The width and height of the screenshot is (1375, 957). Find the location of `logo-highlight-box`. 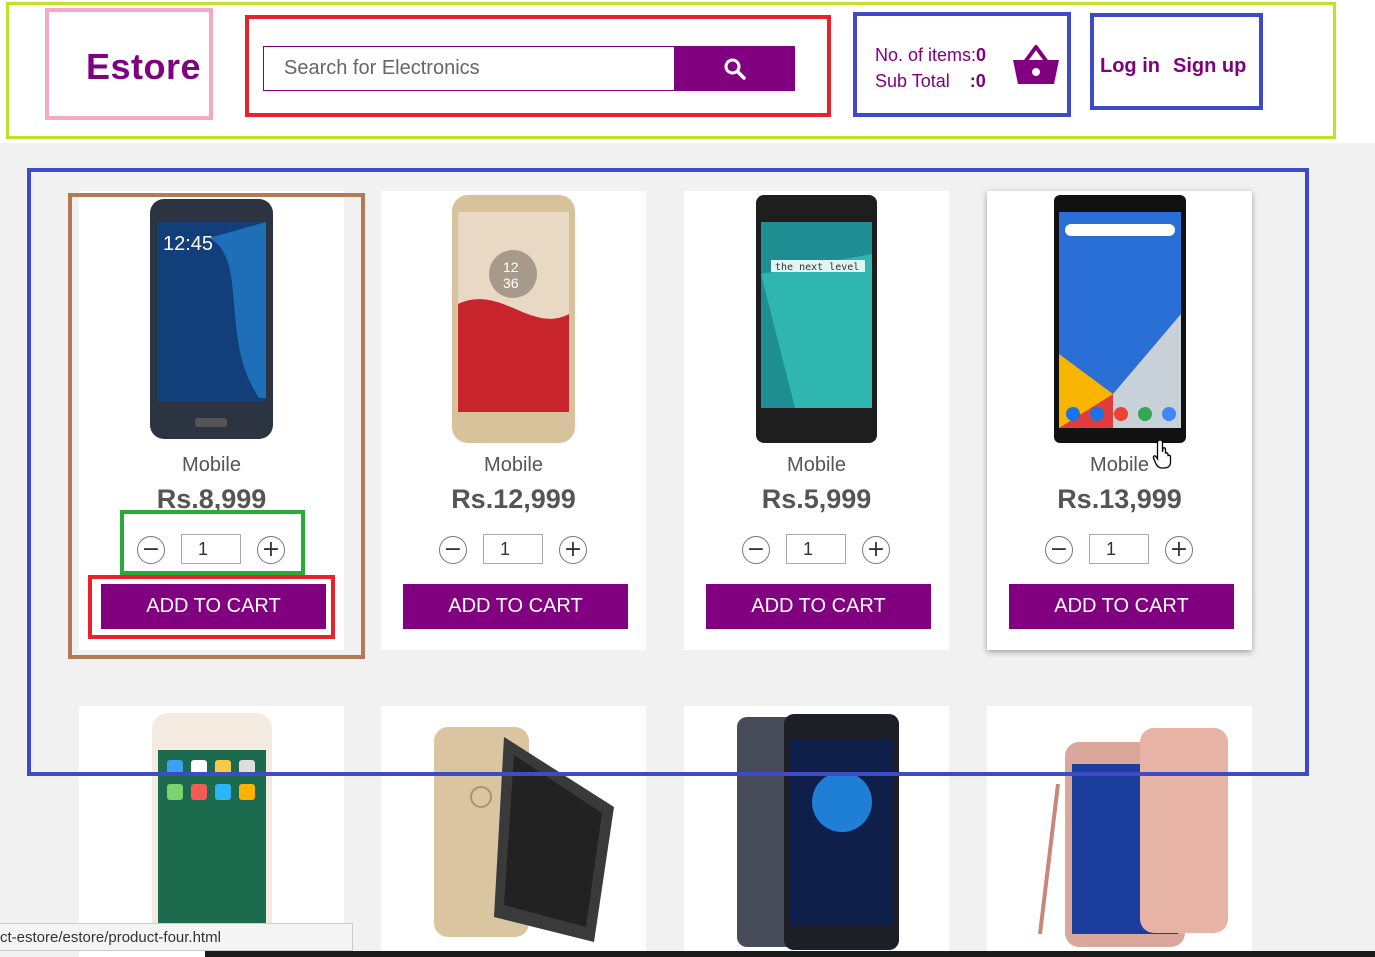

logo-highlight-box is located at coordinates (129, 64).